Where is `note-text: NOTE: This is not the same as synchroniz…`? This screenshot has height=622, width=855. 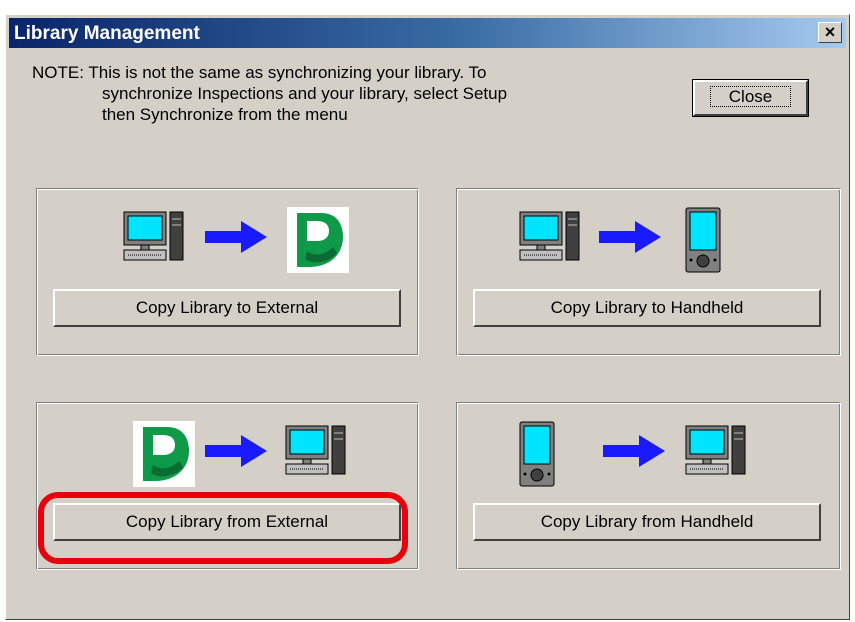 note-text: NOTE: This is not the same as synchroniz… is located at coordinates (269, 93).